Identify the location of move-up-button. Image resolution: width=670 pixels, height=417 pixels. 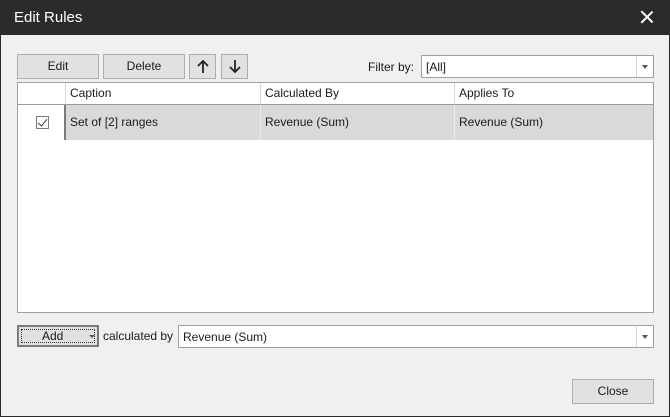
(202, 66).